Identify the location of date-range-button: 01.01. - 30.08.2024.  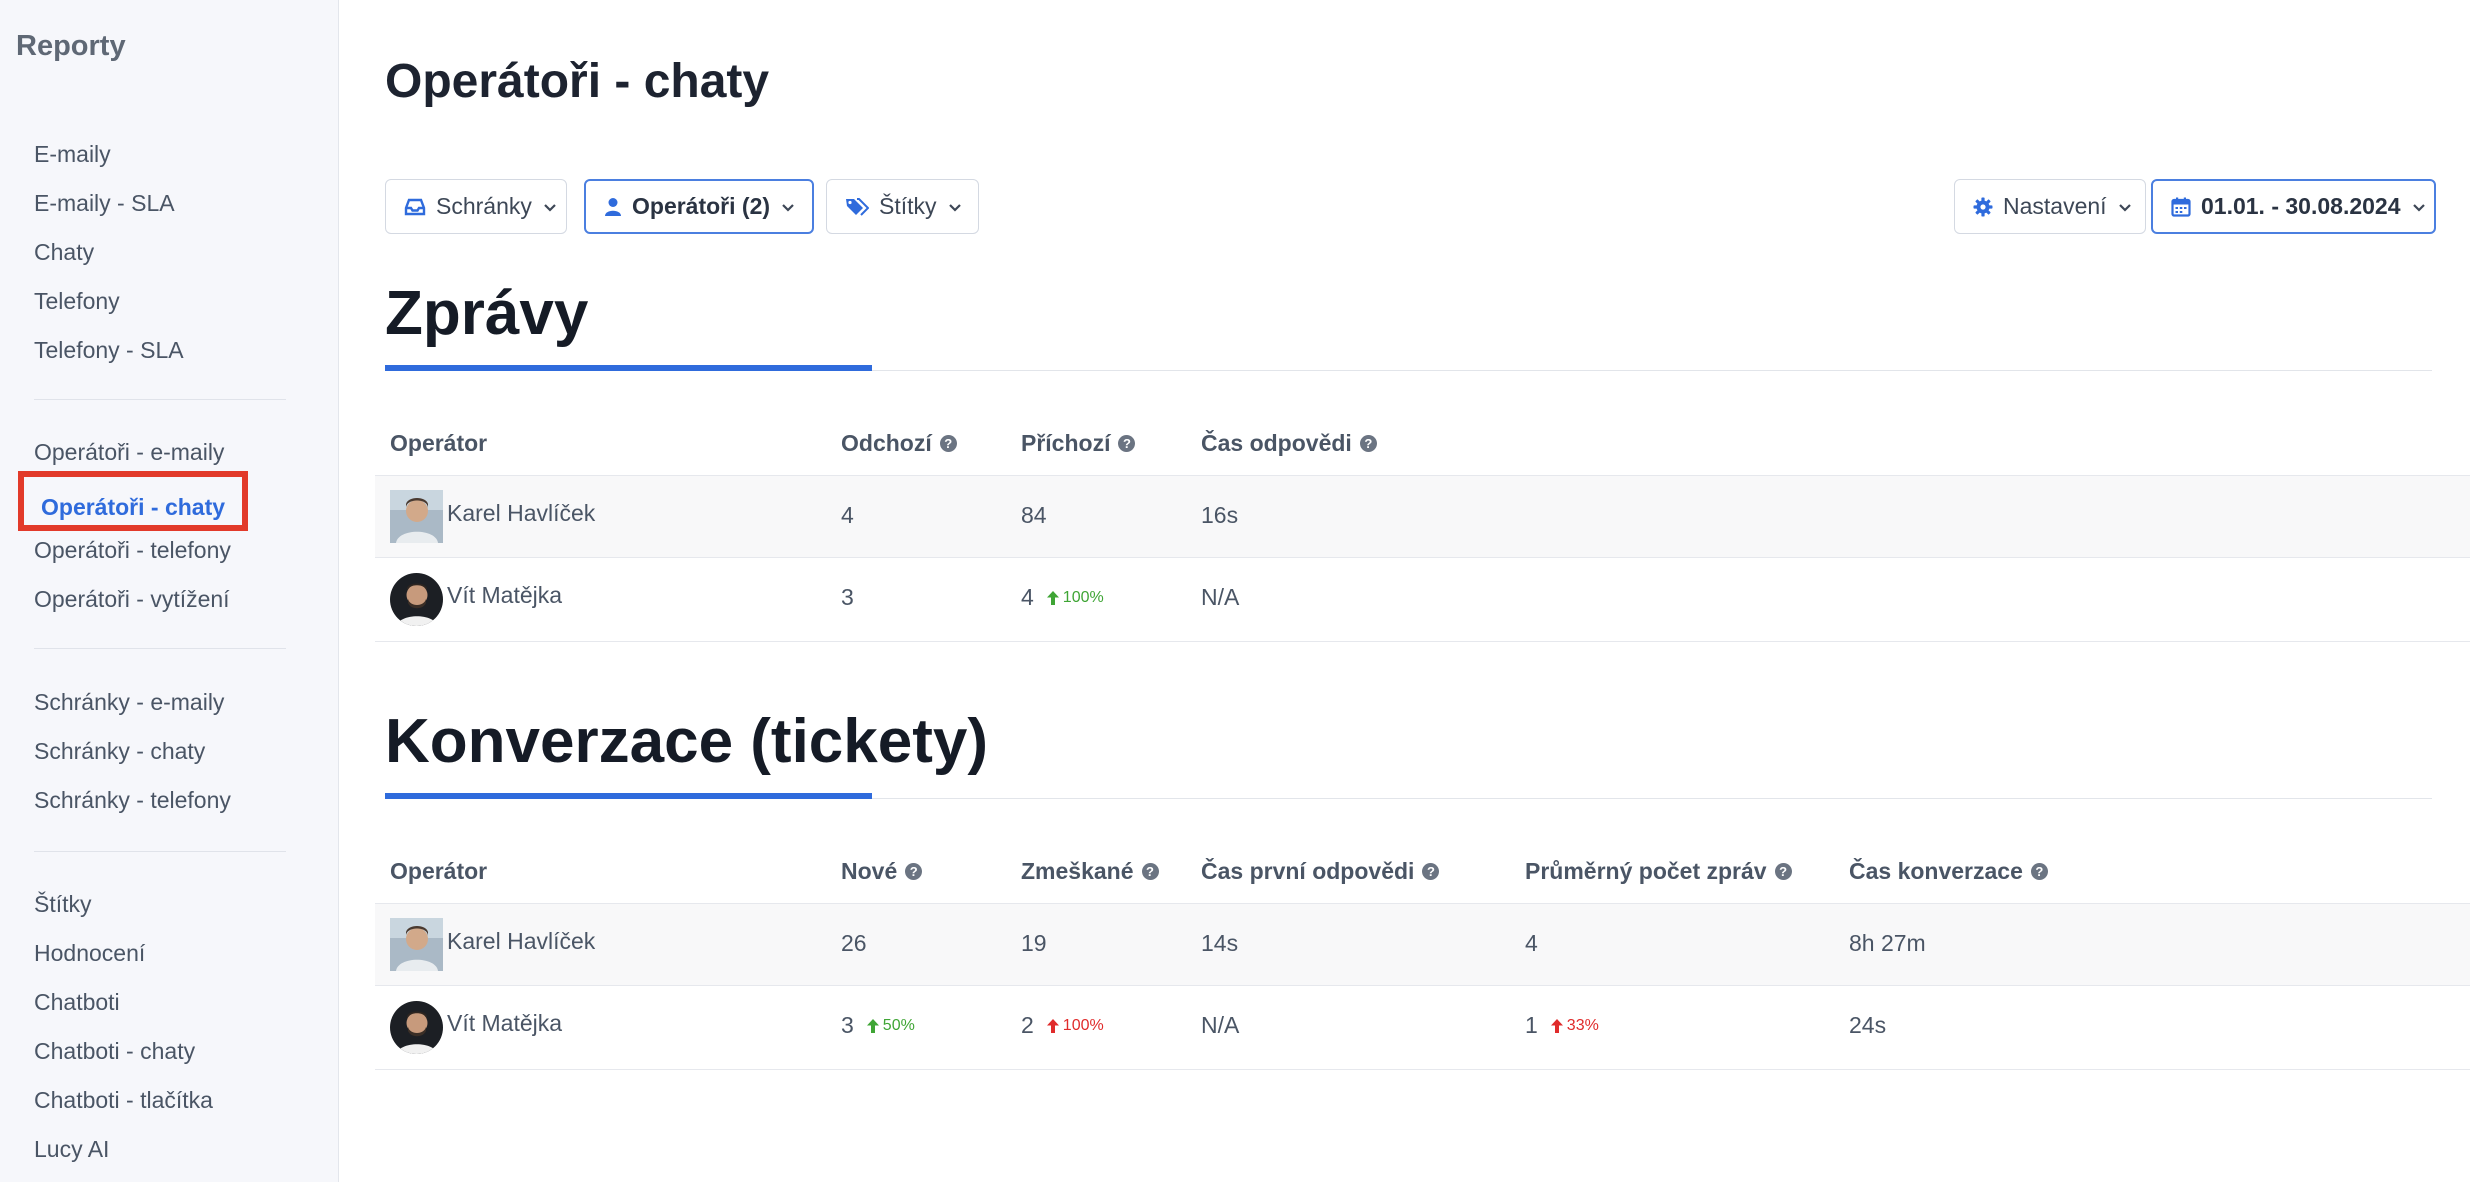
(2293, 206).